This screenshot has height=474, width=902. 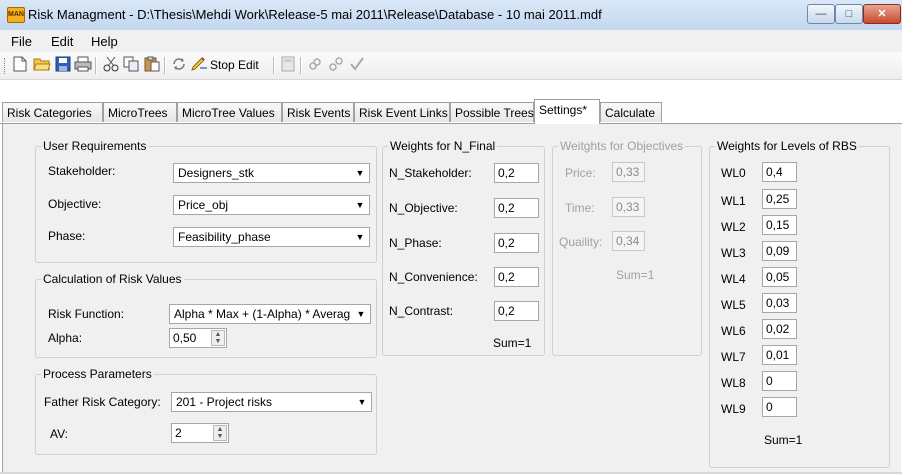 What do you see at coordinates (5, 66) in the screenshot?
I see `toolbar-grip` at bounding box center [5, 66].